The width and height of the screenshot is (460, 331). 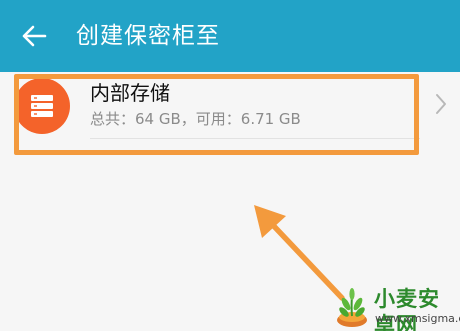 What do you see at coordinates (255, 138) in the screenshot?
I see `divider` at bounding box center [255, 138].